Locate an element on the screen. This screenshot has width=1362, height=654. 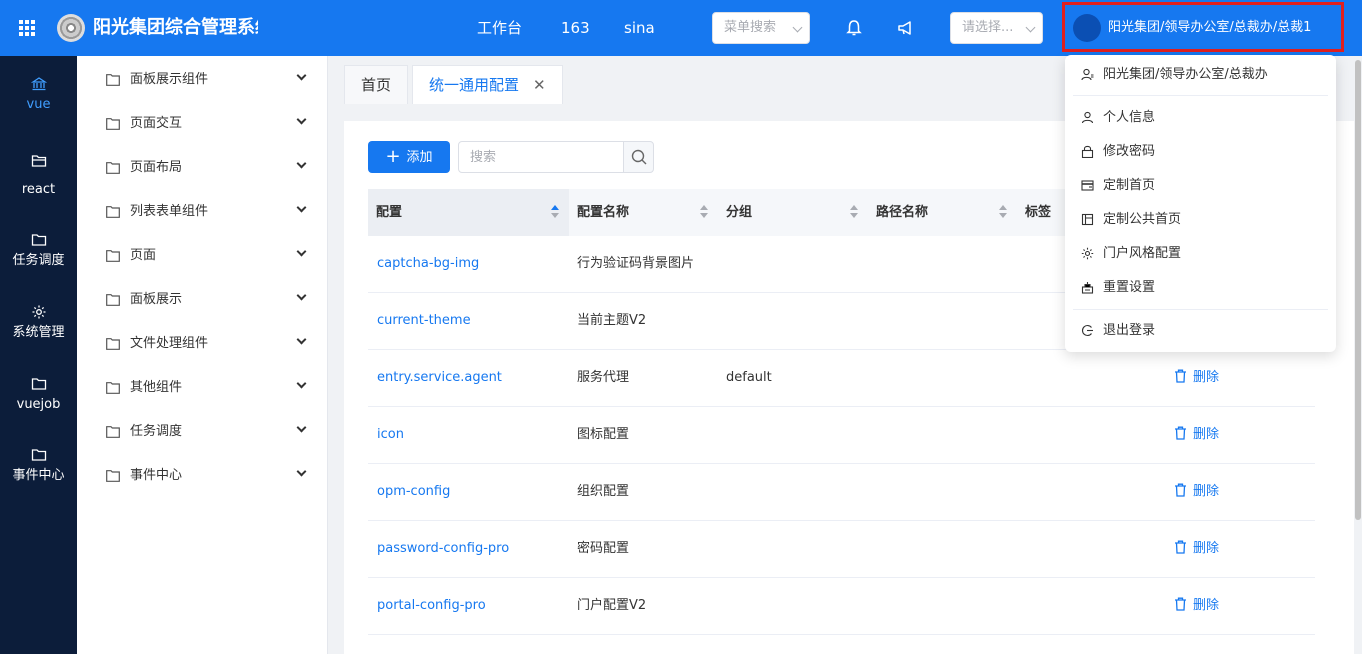
tab-label: 首页 is located at coordinates (376, 85).